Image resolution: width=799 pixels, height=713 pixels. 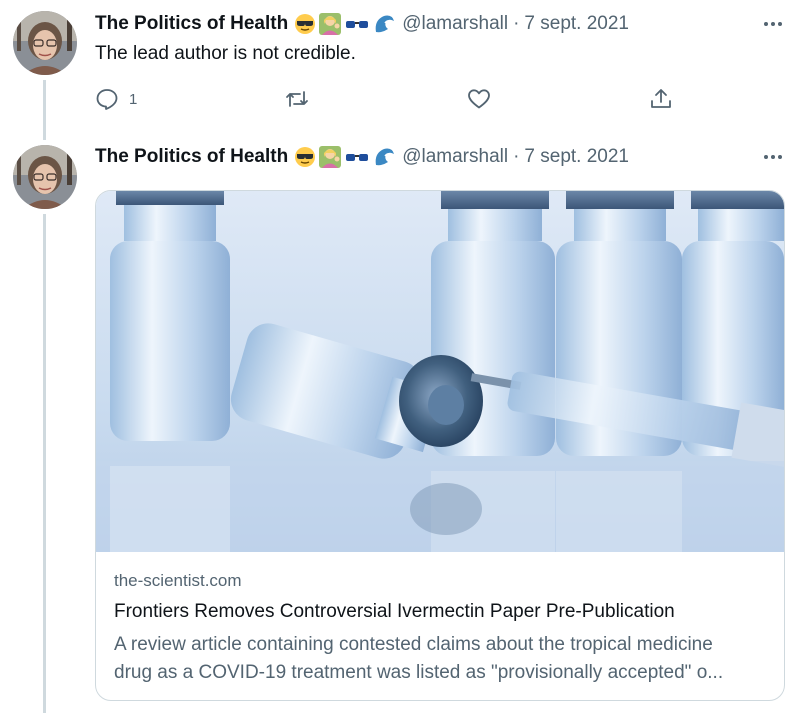 I want to click on tweet-text: The lead author is not credible., so click(x=225, y=53).